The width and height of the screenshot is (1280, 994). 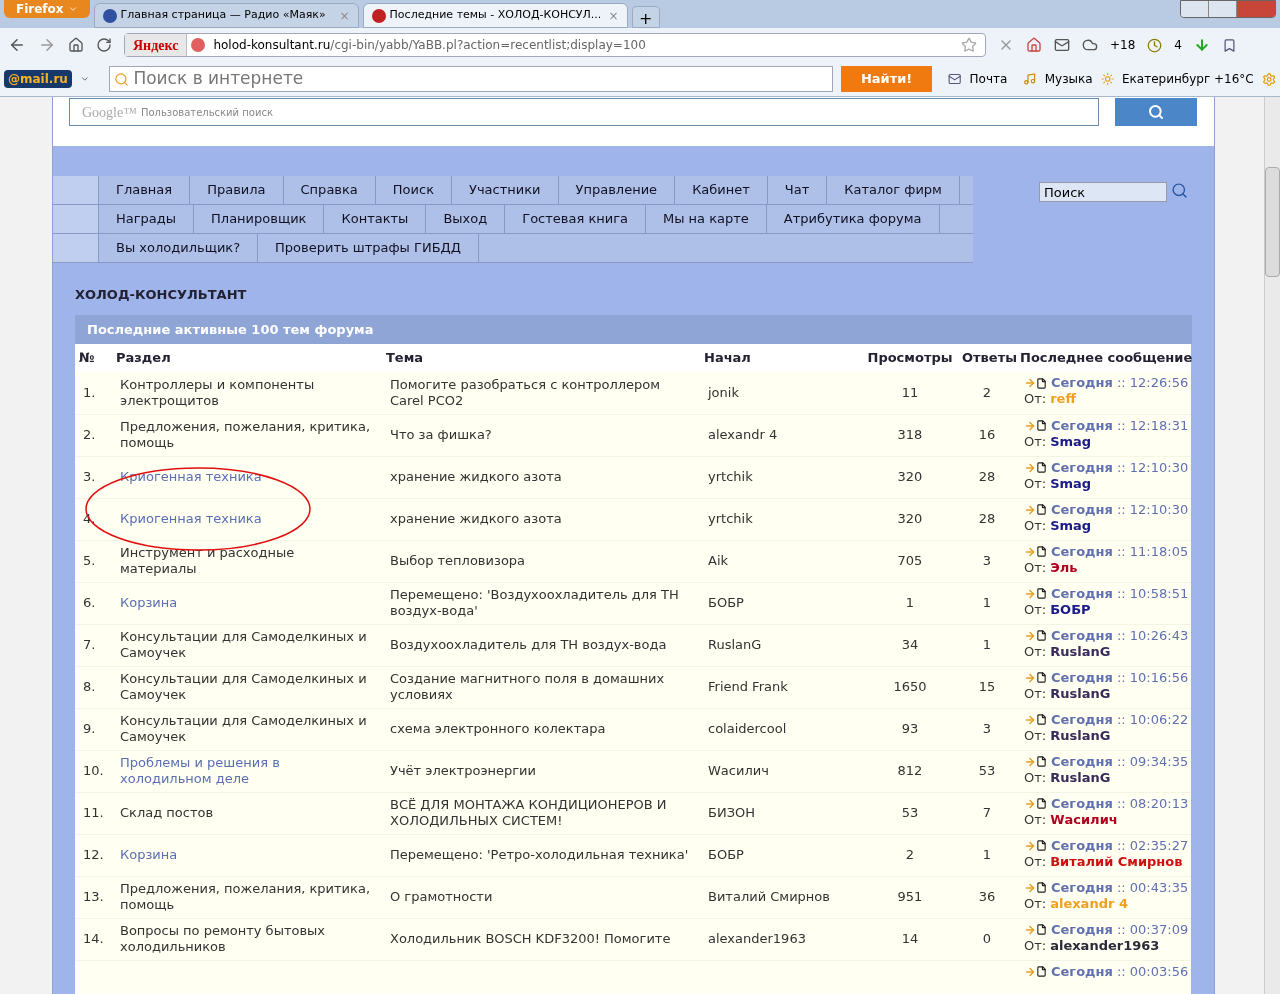 What do you see at coordinates (1123, 45) in the screenshot?
I see `weather-reading: +18` at bounding box center [1123, 45].